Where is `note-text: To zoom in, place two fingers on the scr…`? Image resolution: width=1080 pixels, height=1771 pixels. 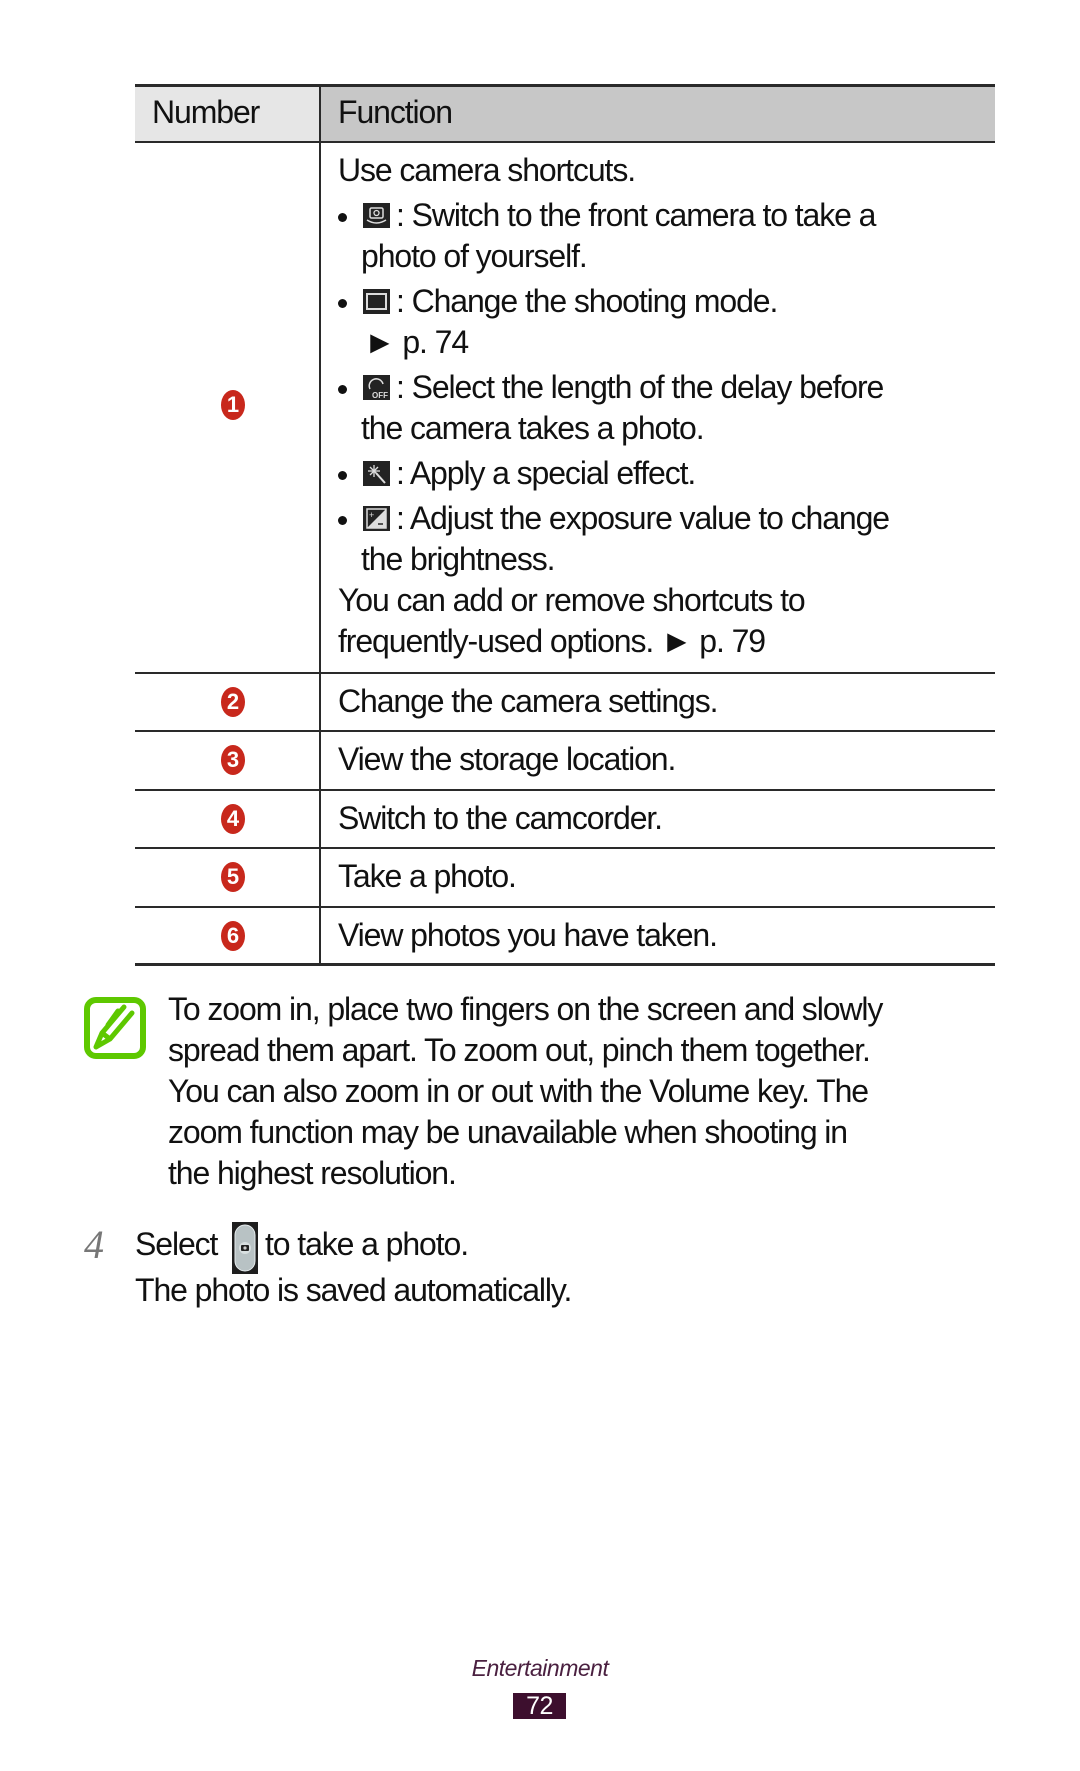
note-text: To zoom in, place two fingers on the scr… is located at coordinates (525, 1009).